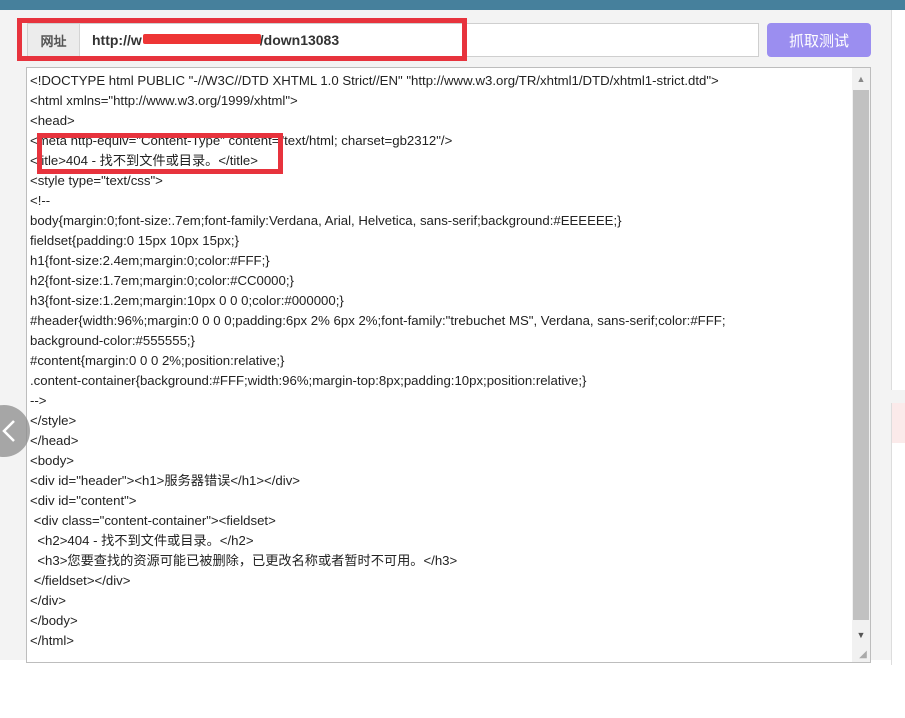  I want to click on url-highlight-box, so click(242, 39).